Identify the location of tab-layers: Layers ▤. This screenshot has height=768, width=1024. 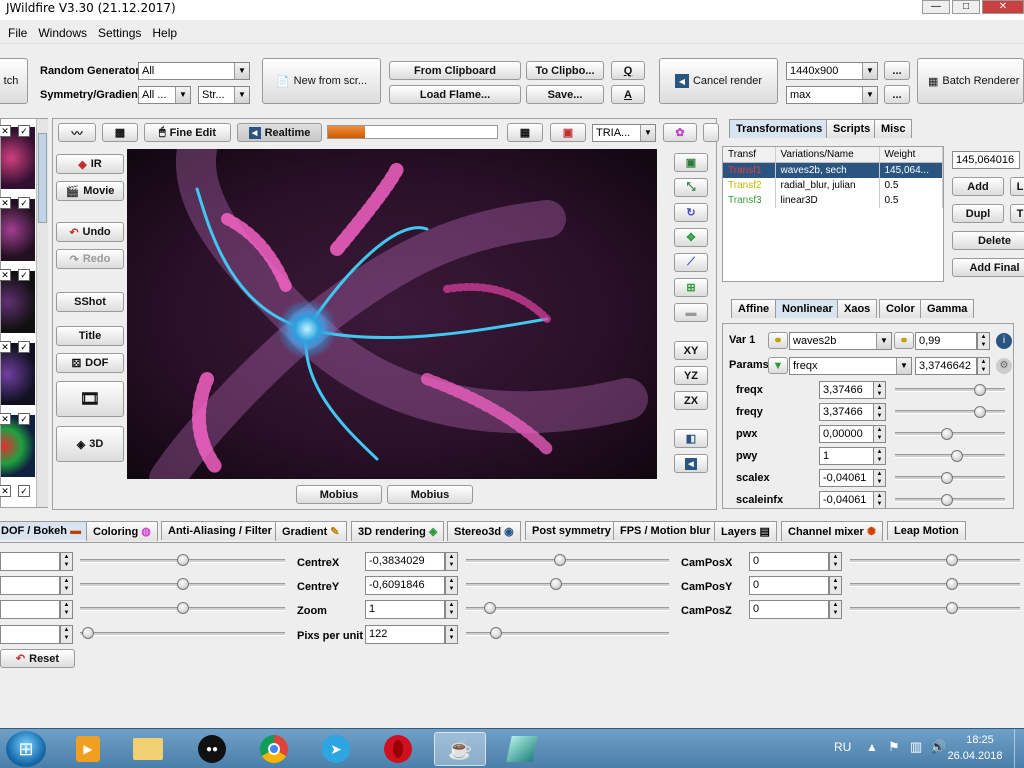
(745, 531).